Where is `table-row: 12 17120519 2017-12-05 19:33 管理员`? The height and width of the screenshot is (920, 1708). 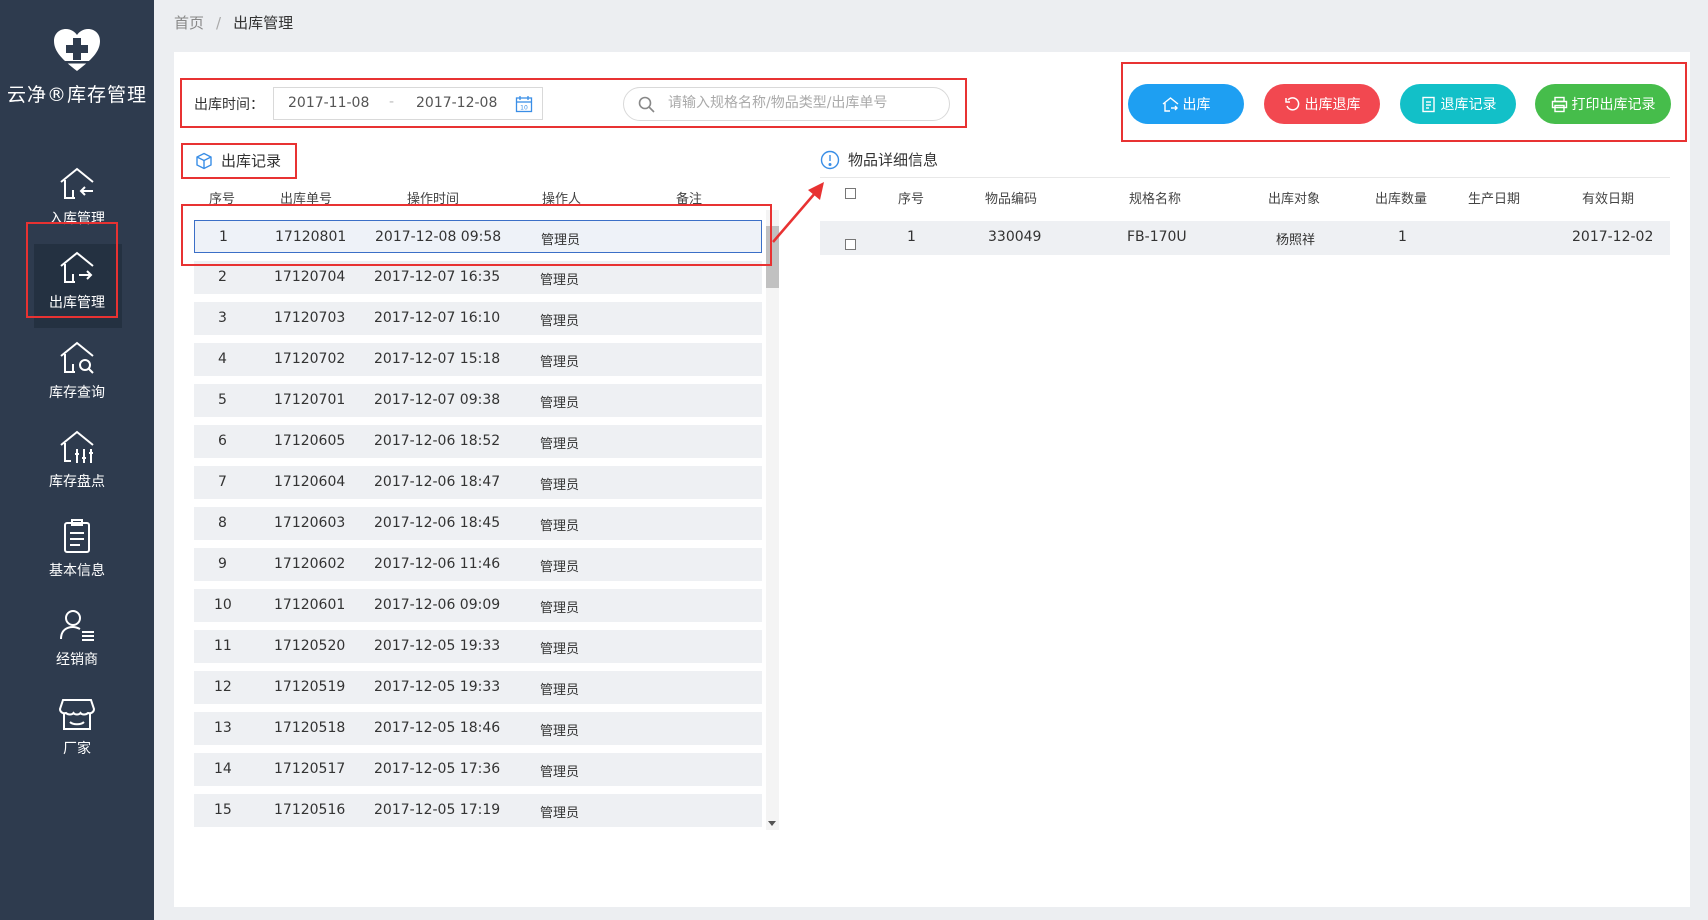 table-row: 12 17120519 2017-12-05 19:33 管理员 is located at coordinates (478, 687).